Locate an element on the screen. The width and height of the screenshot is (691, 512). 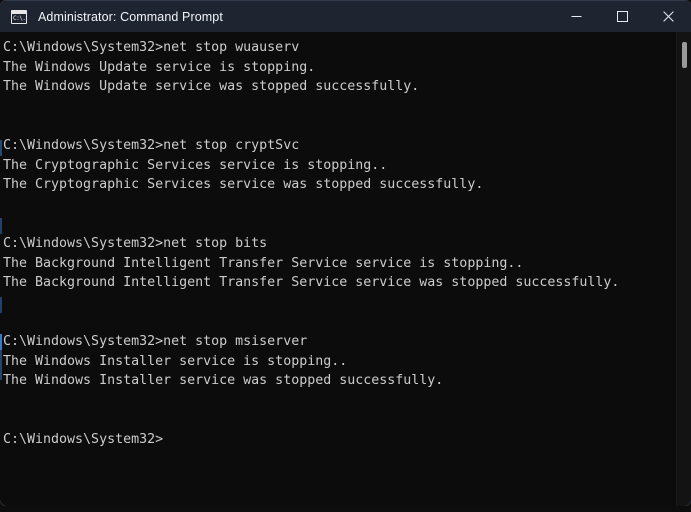
window-title: Administrator: Command Prompt is located at coordinates (130, 16).